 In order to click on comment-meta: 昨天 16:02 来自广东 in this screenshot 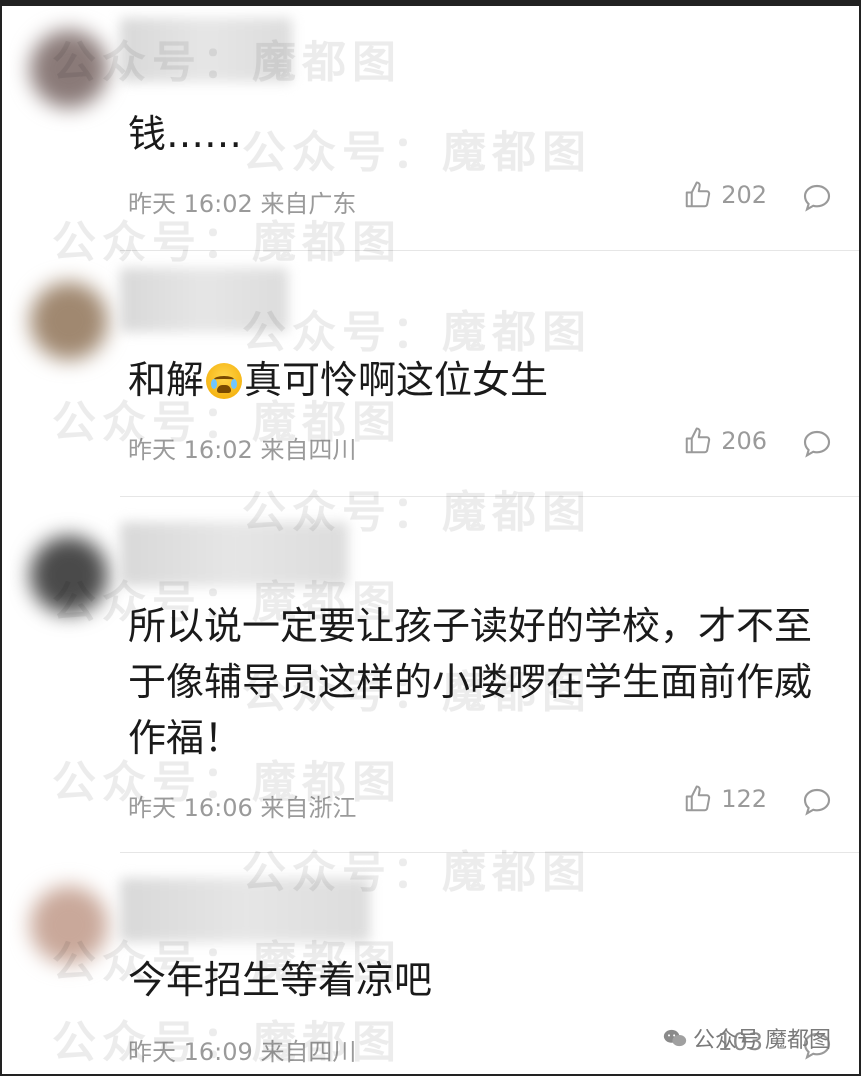, I will do `click(242, 201)`.